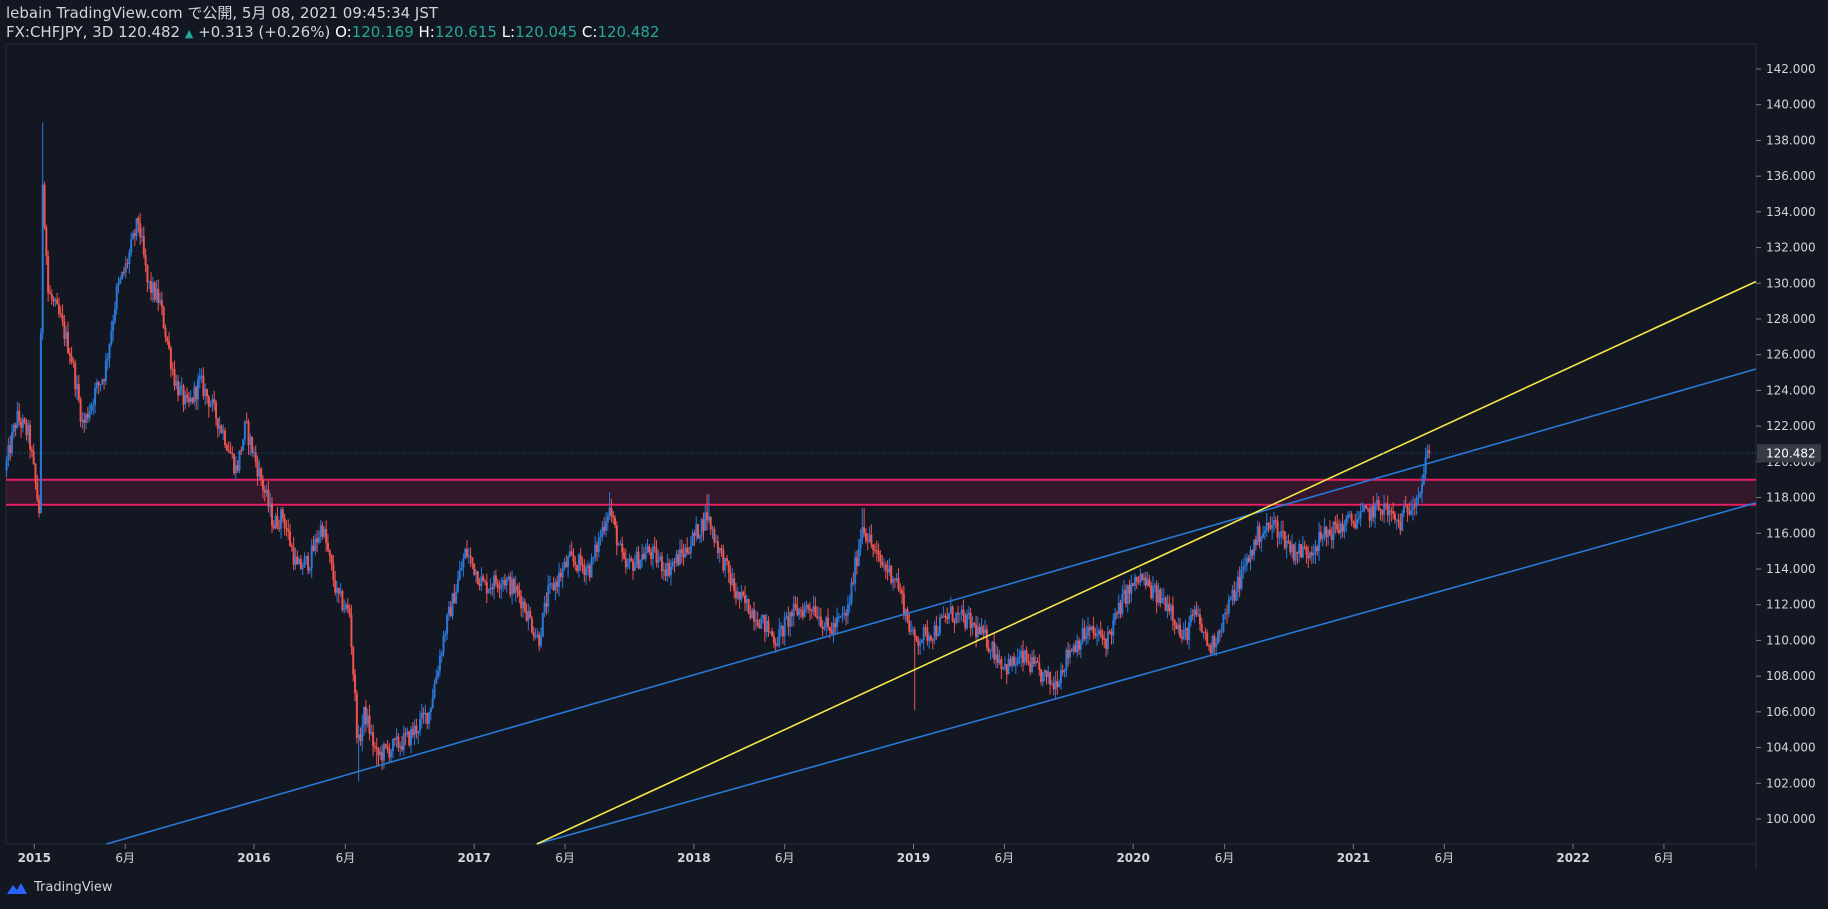 The height and width of the screenshot is (909, 1828). I want to click on price-tick-label: 118.000, so click(1791, 498).